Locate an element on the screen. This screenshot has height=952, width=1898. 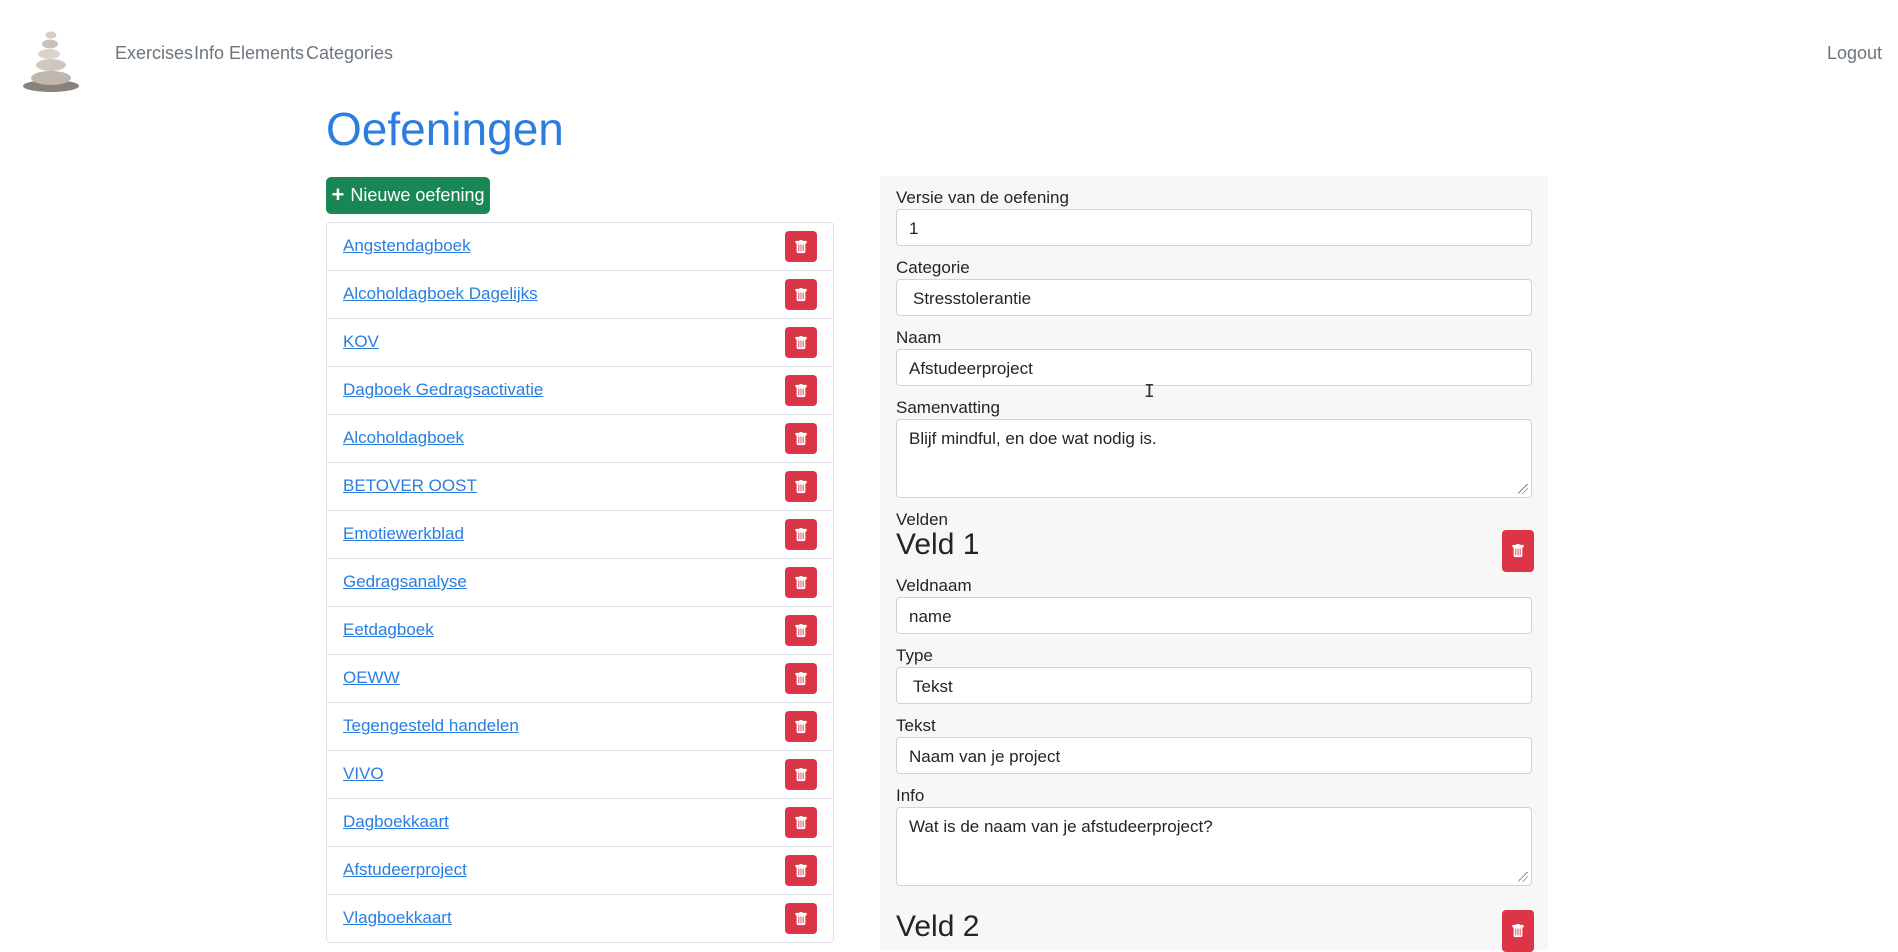
new-exercise-label: Nieuwe oefening is located at coordinates (417, 195).